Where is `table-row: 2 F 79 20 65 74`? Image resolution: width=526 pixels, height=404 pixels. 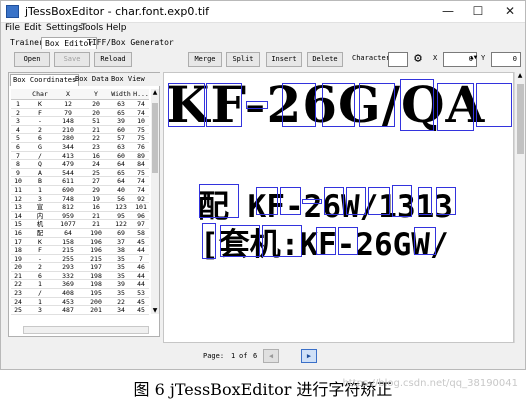
table-row: 2 F 79 20 65 74 is located at coordinates (80, 113).